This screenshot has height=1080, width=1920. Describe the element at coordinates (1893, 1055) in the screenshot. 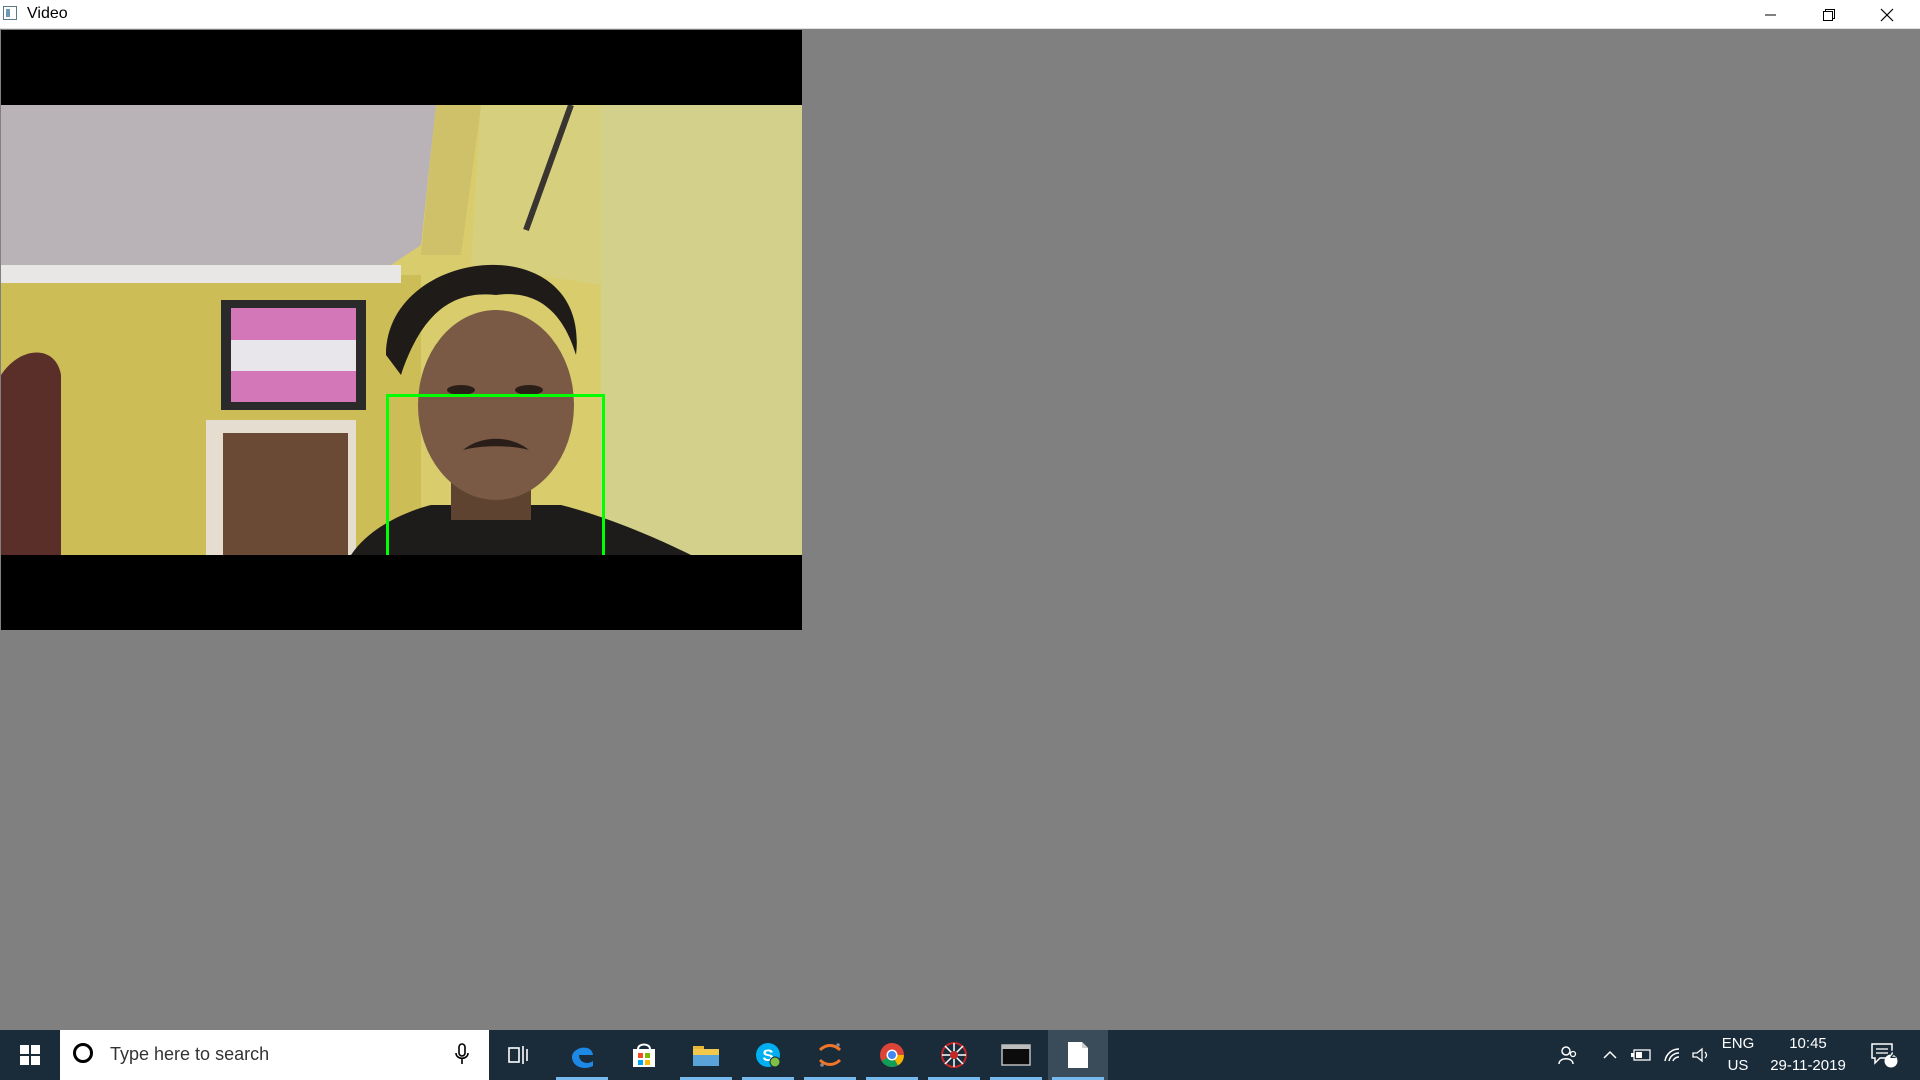

I see `notification-count-badge: 2` at that location.